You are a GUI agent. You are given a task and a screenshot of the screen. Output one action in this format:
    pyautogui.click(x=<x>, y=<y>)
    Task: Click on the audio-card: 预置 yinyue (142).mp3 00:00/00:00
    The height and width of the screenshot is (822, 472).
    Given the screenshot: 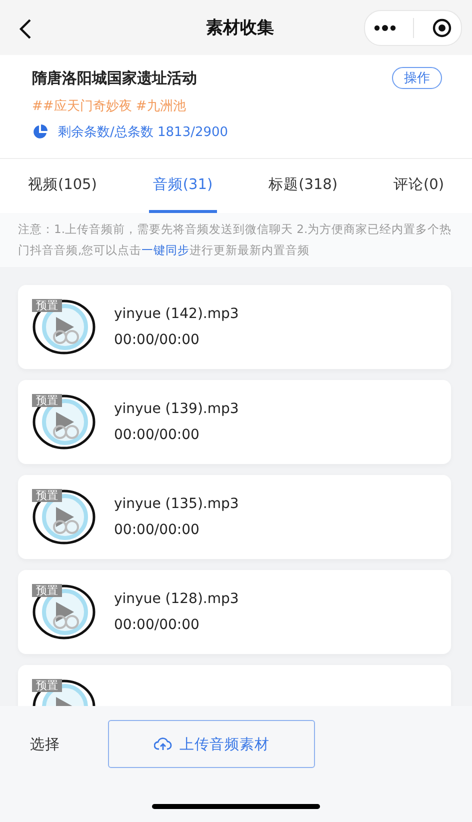 What is the action you would take?
    pyautogui.click(x=234, y=327)
    